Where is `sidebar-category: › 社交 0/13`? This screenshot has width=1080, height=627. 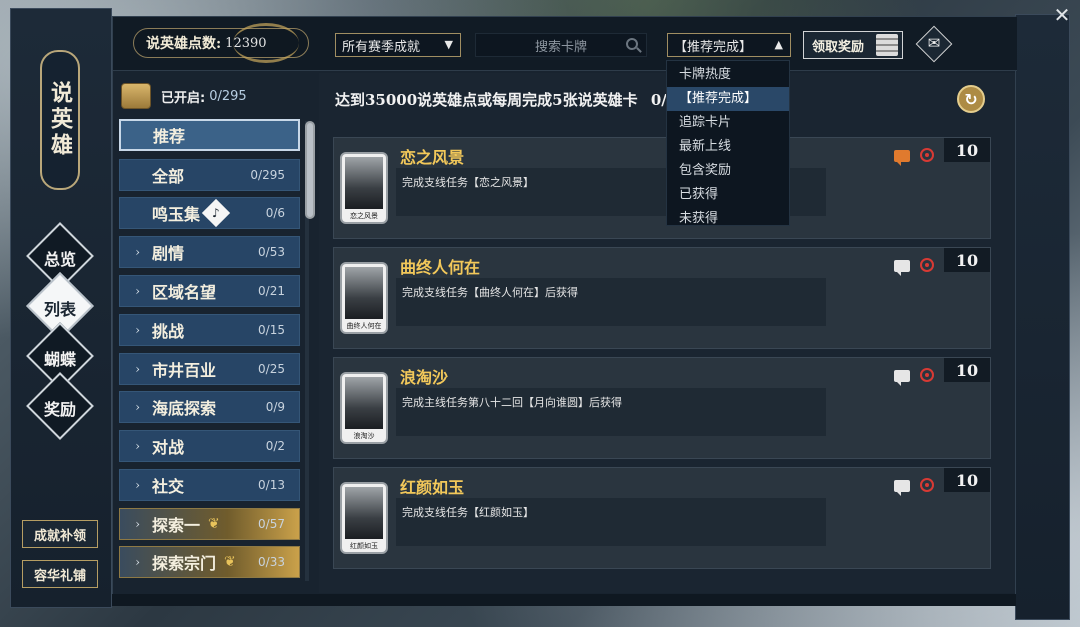 sidebar-category: › 社交 0/13 is located at coordinates (209, 485).